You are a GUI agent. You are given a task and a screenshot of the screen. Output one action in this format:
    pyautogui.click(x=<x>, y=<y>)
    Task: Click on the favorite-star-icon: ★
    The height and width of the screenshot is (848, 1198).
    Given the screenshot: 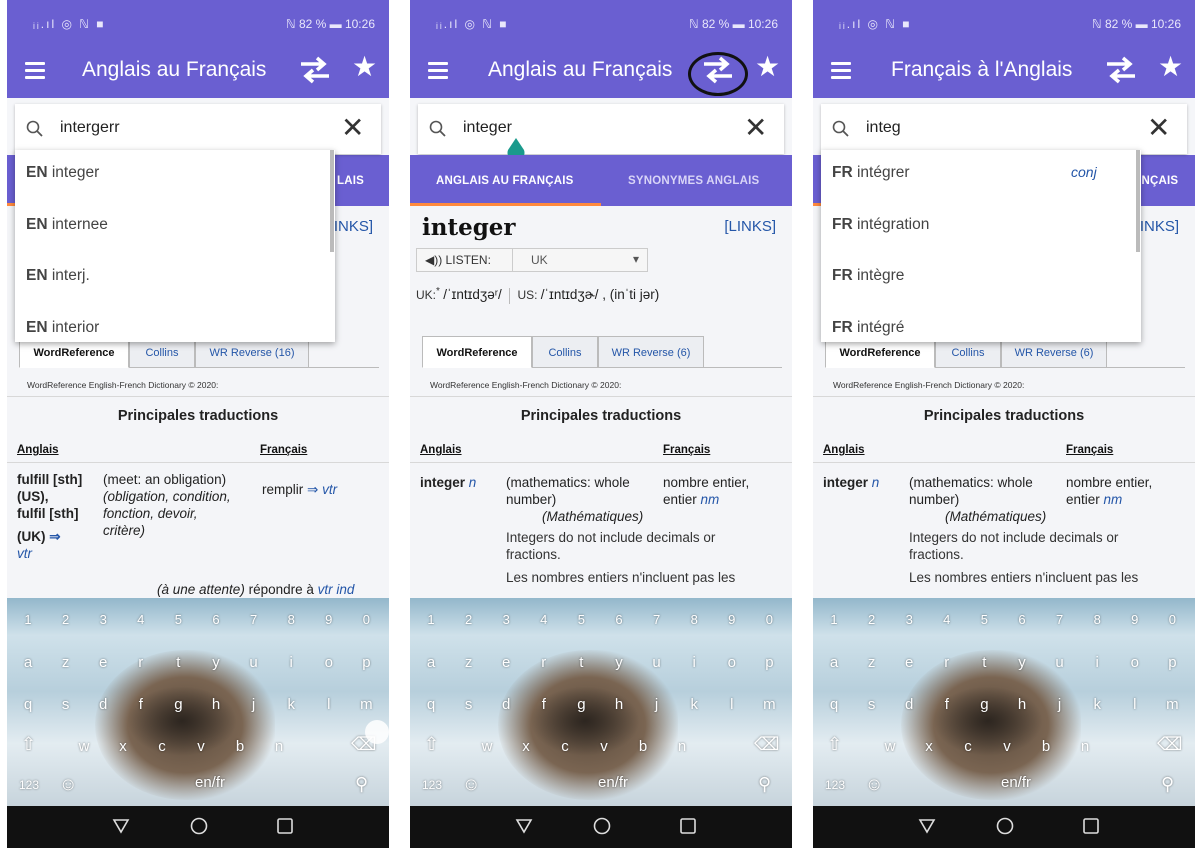 What is the action you would take?
    pyautogui.click(x=767, y=67)
    